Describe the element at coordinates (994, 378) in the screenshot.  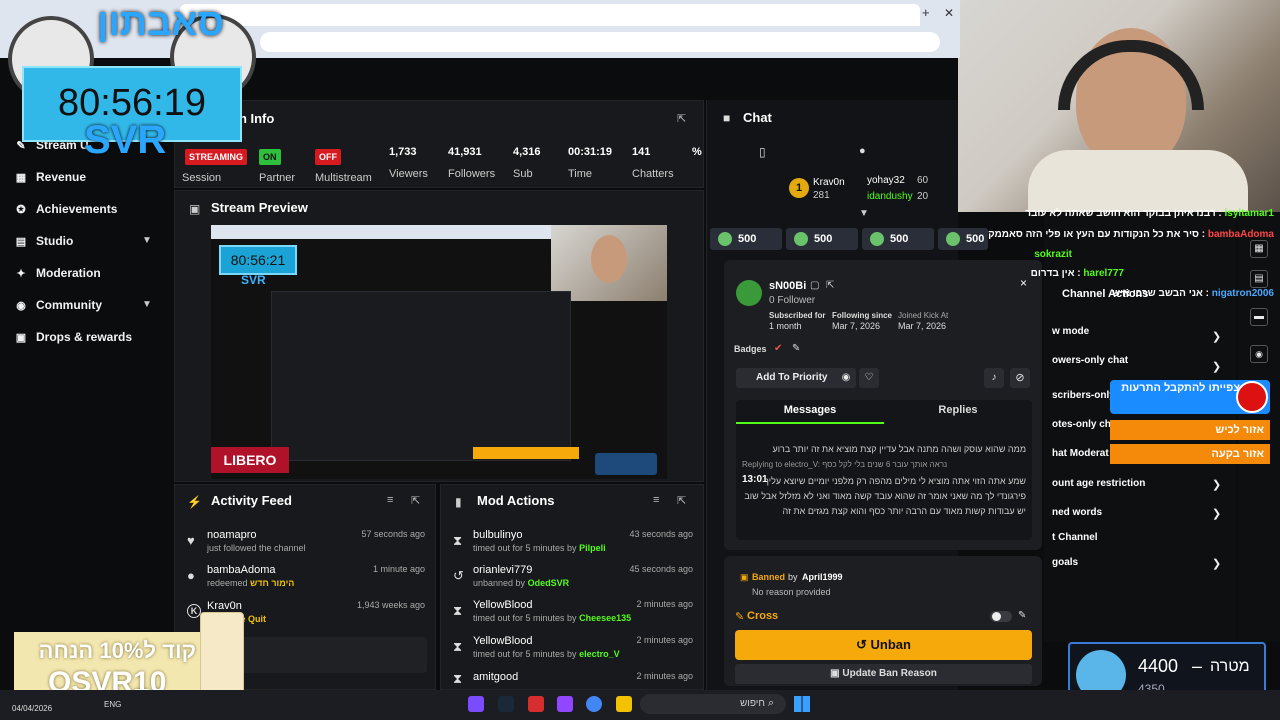
I see `mute-icon: ♪` at that location.